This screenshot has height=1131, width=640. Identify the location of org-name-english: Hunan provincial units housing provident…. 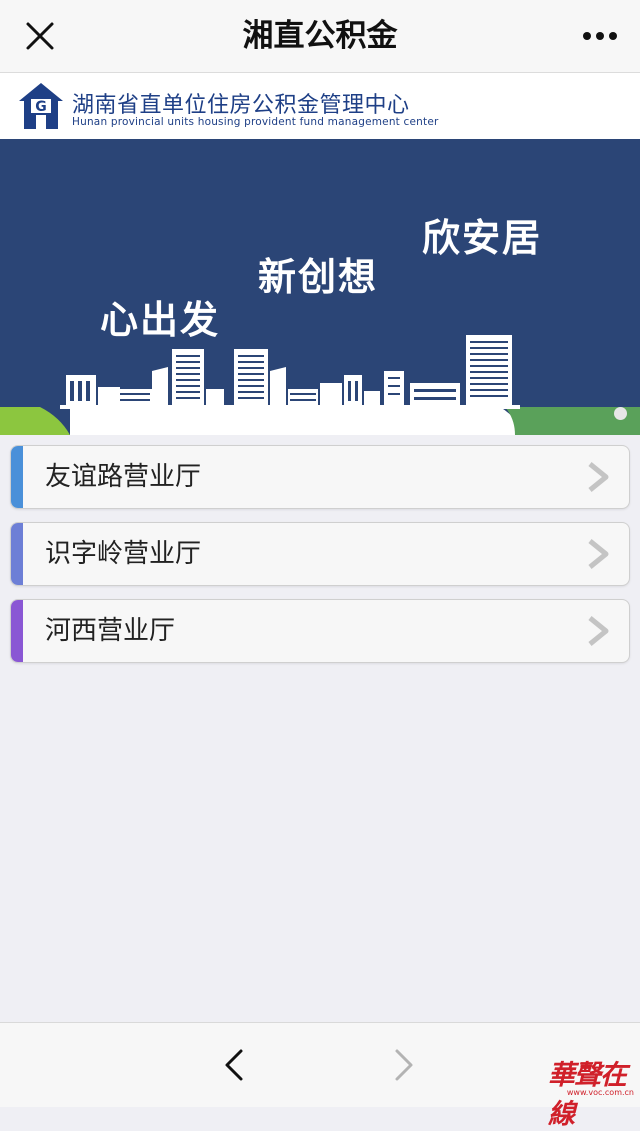
(255, 122).